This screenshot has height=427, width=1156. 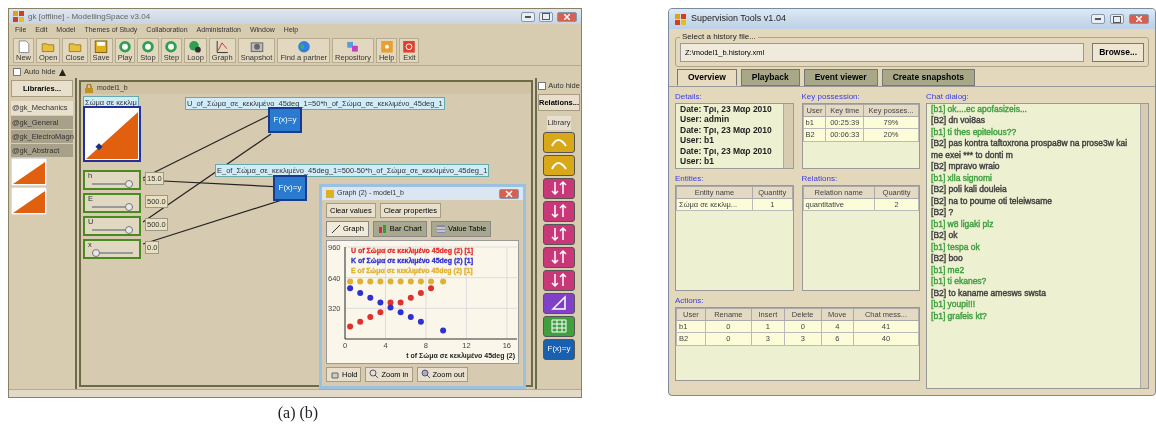 What do you see at coordinates (690, 178) in the screenshot?
I see `section-heading: Entities:` at bounding box center [690, 178].